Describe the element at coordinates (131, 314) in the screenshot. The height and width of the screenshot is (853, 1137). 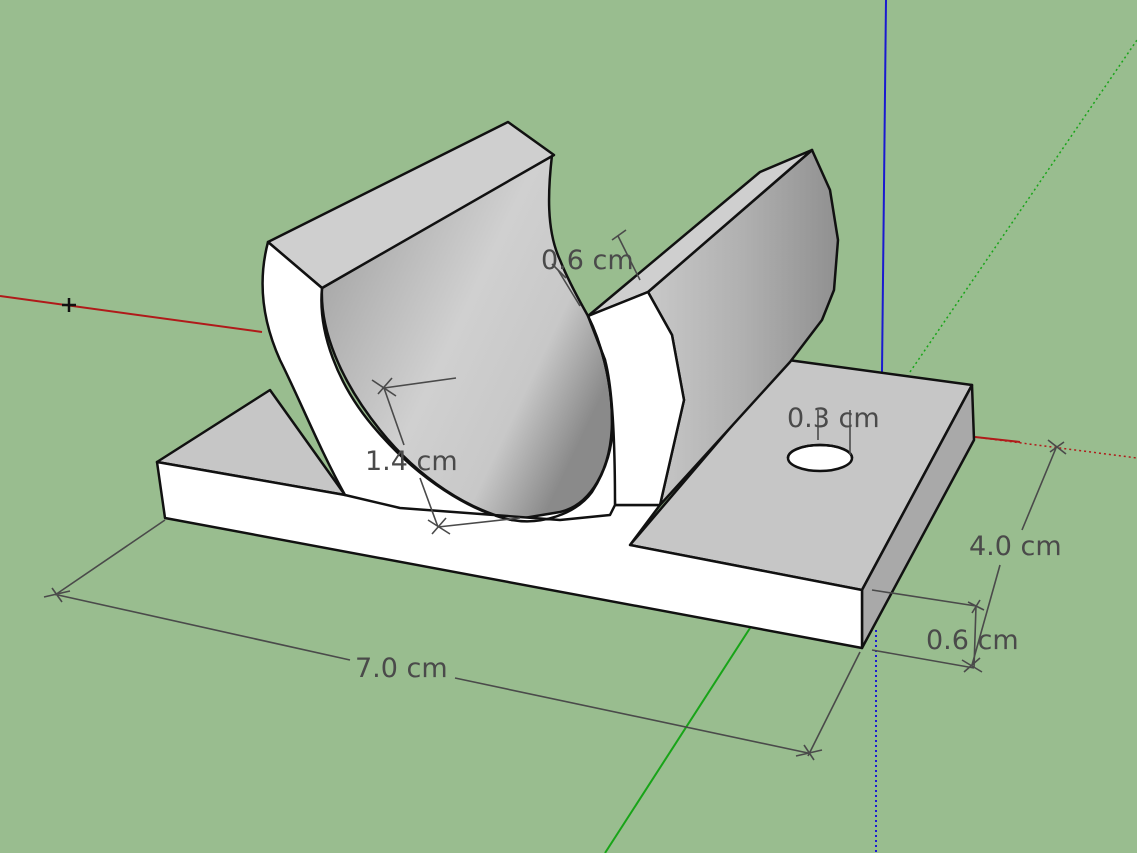
I see `red-axis` at that location.